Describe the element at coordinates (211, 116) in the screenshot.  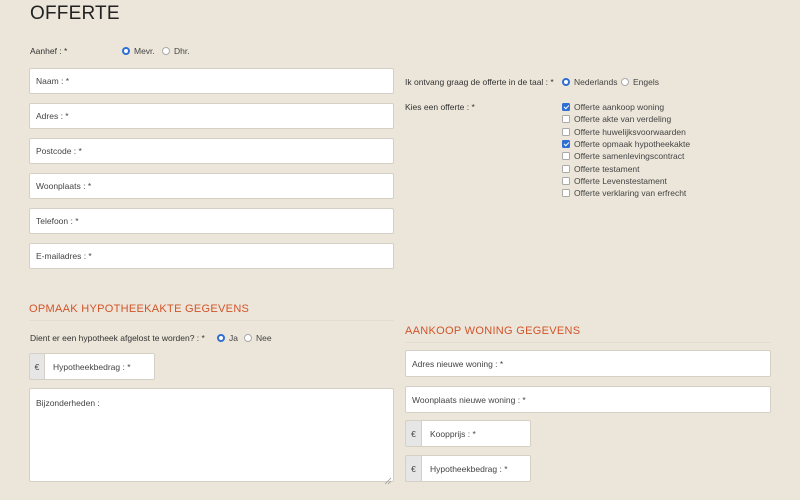
I see `address-field: Adres : *` at that location.